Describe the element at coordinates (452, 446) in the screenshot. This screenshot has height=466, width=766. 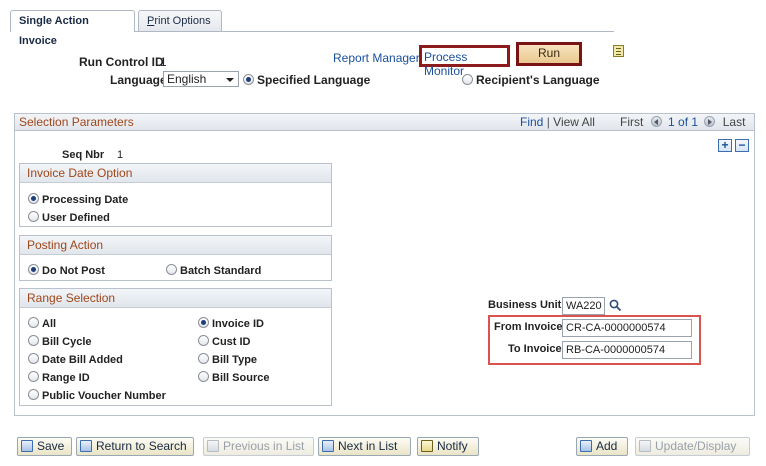
I see `notify-label: Notify` at that location.